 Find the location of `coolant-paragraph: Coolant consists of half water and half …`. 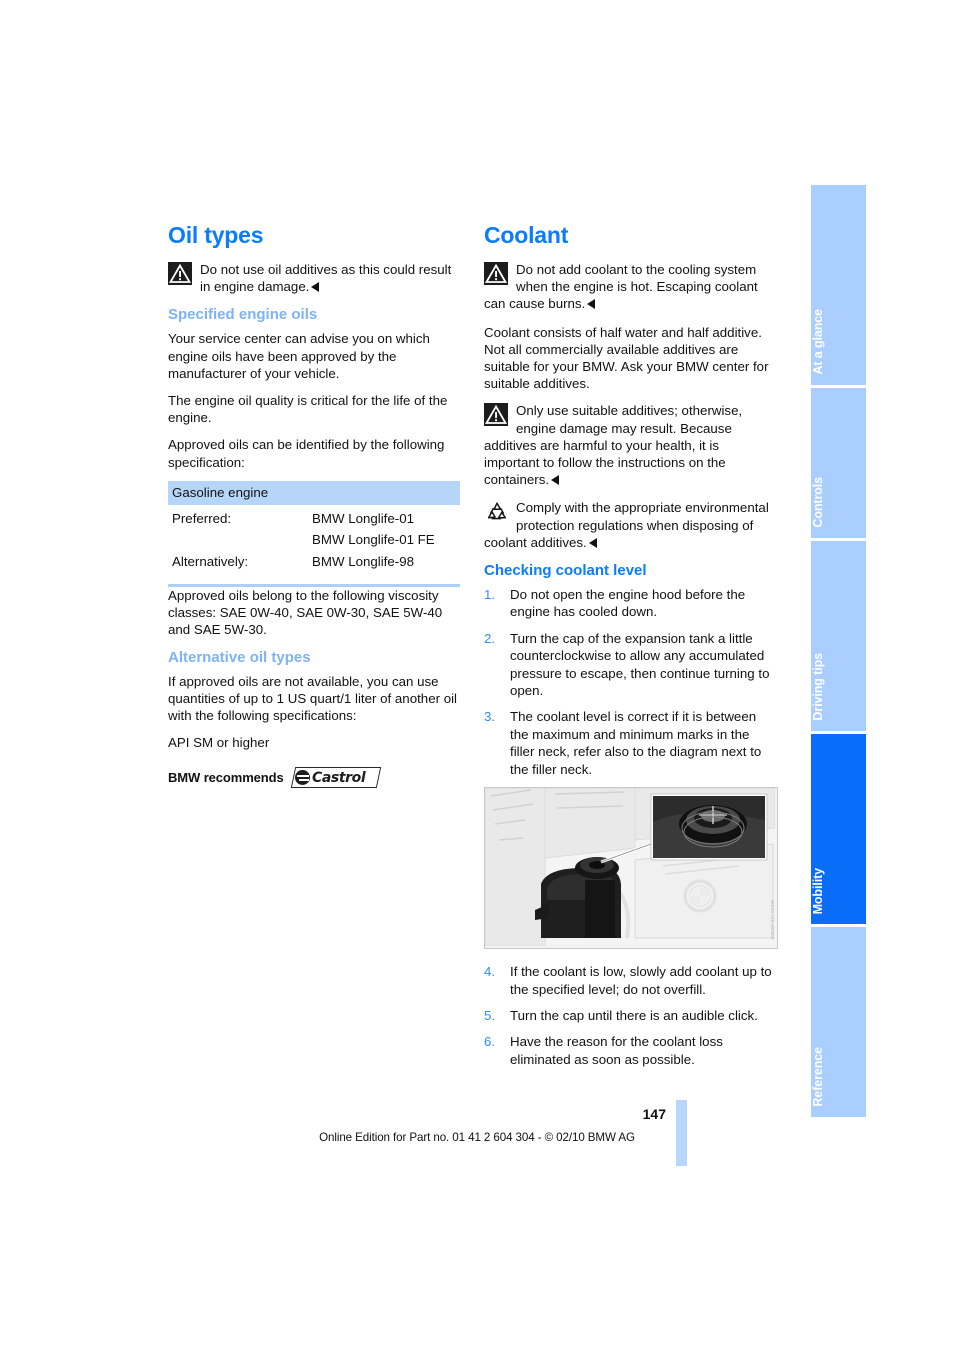

coolant-paragraph: Coolant consists of half water and half … is located at coordinates (626, 358).